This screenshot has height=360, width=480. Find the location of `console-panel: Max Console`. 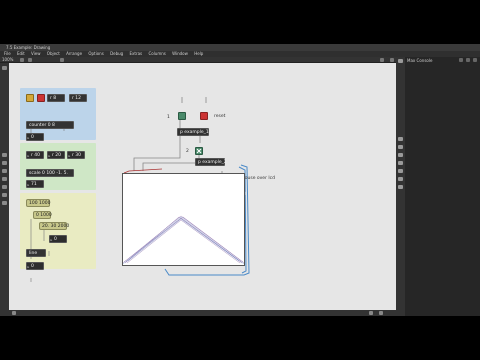

console-panel: Max Console is located at coordinates (442, 186).